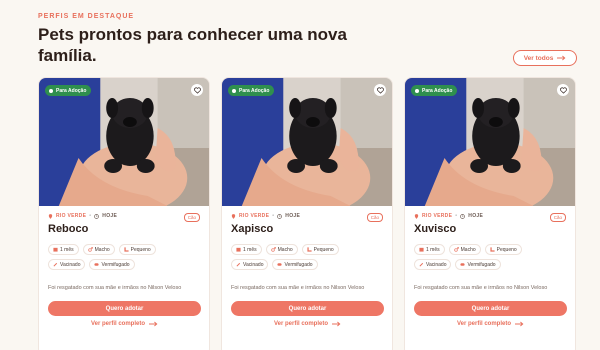  What do you see at coordinates (68, 229) in the screenshot?
I see `pet-name: Reboco` at bounding box center [68, 229].